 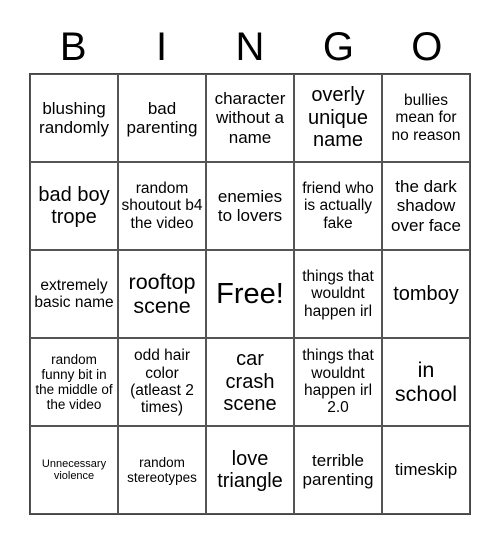 I want to click on bingo-cell: car crash scene, so click(x=250, y=382).